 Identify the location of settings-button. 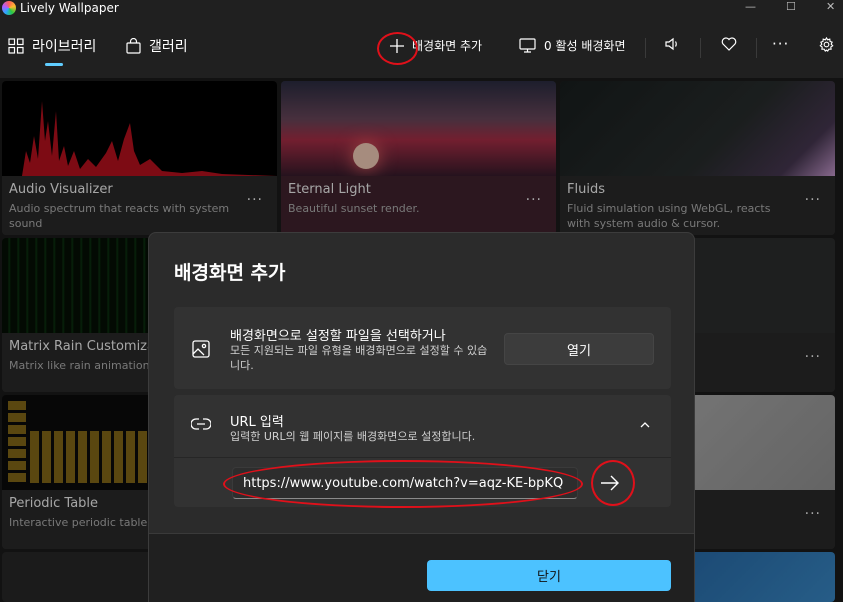
(826, 44).